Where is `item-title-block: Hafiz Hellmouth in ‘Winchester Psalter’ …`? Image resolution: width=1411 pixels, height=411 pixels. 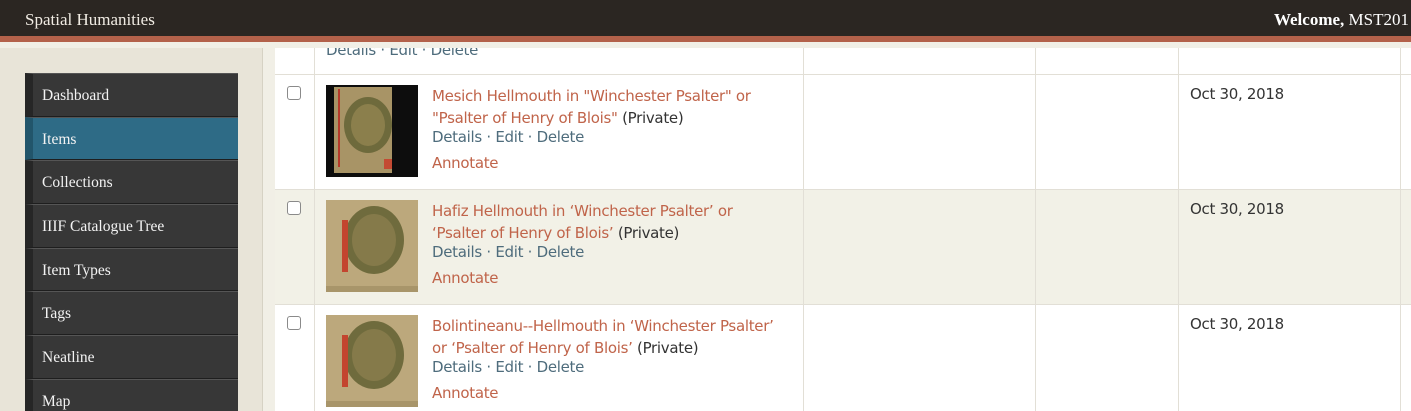
item-title-block: Hafiz Hellmouth in ‘Winchester Psalter’ … is located at coordinates (612, 222).